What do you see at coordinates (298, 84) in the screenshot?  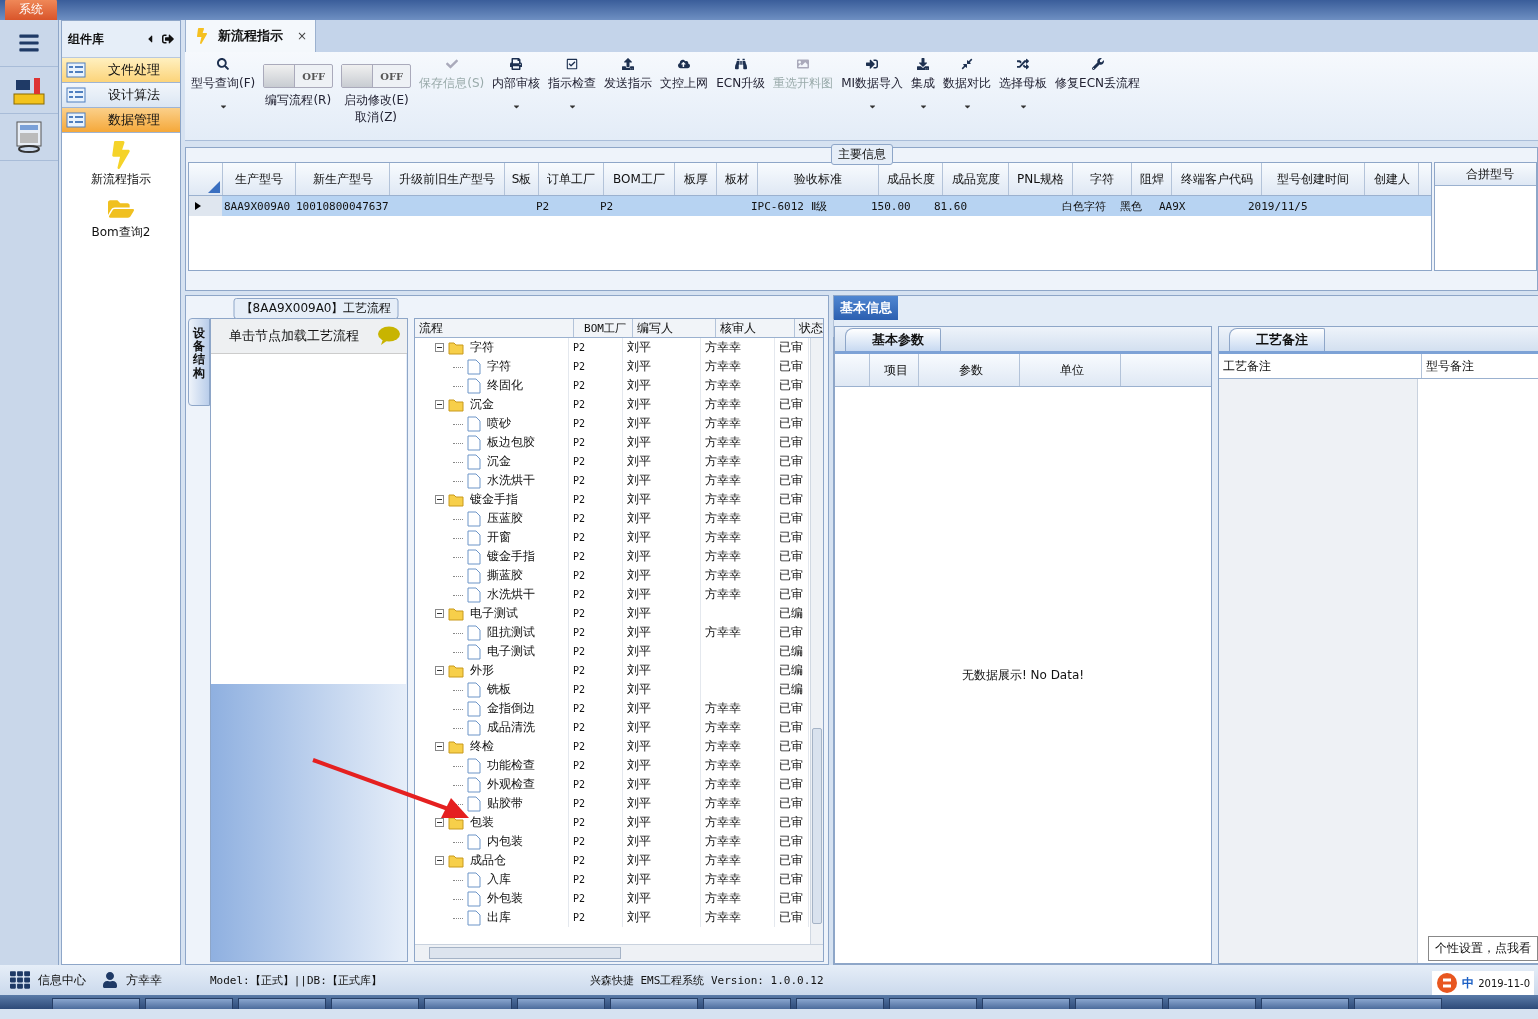 I see `toggle-button: OFF 编写流程(R)` at bounding box center [298, 84].